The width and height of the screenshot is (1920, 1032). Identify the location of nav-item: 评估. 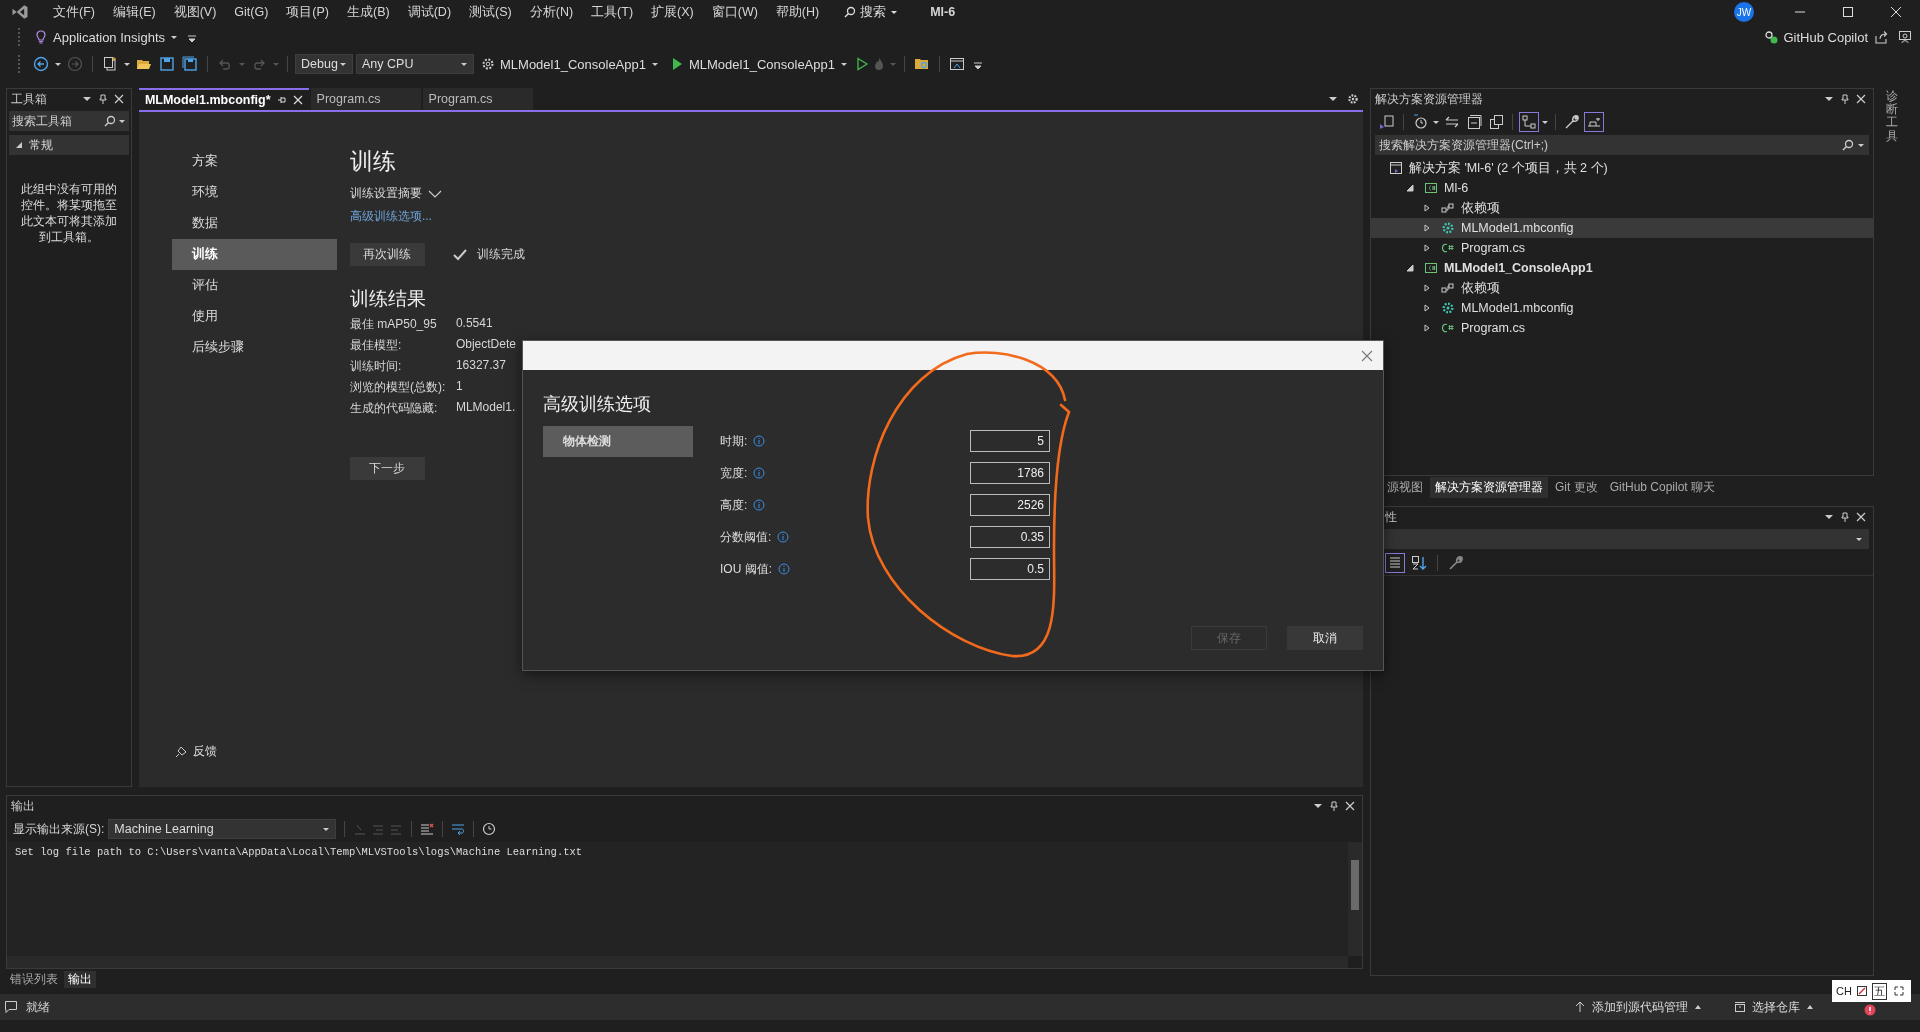
(254, 285).